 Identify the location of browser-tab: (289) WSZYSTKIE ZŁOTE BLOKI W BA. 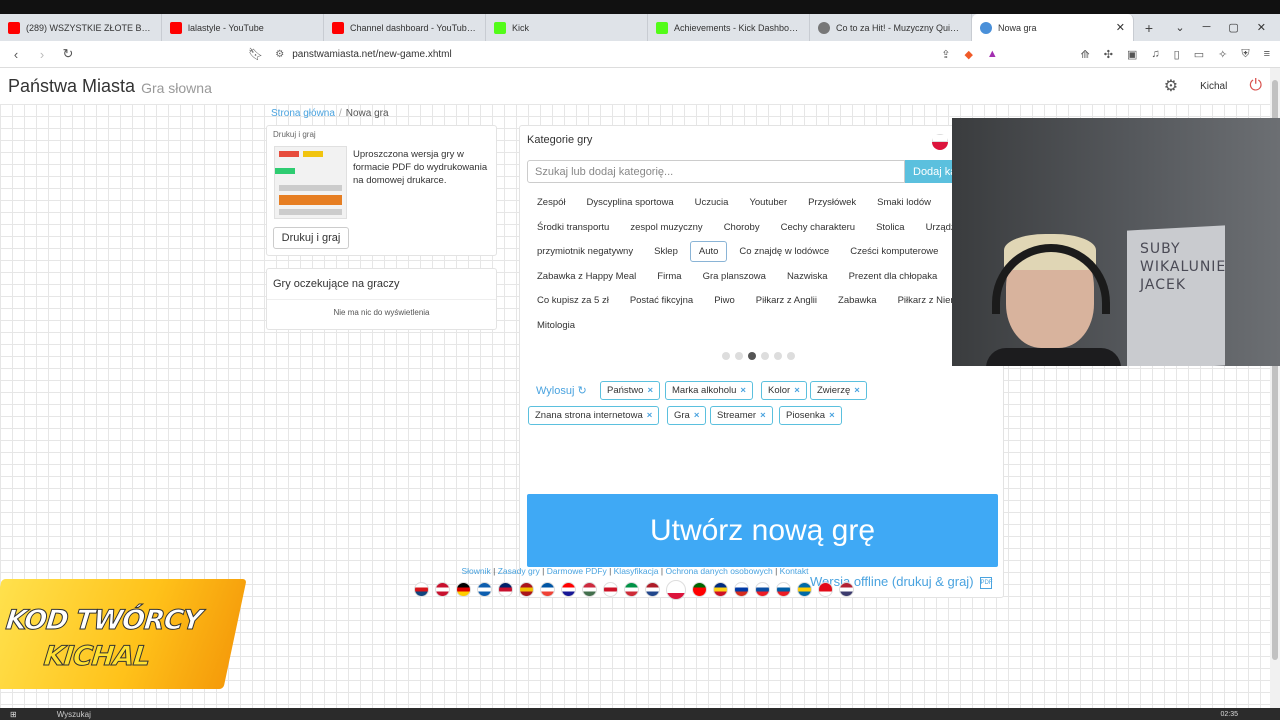
(81, 27).